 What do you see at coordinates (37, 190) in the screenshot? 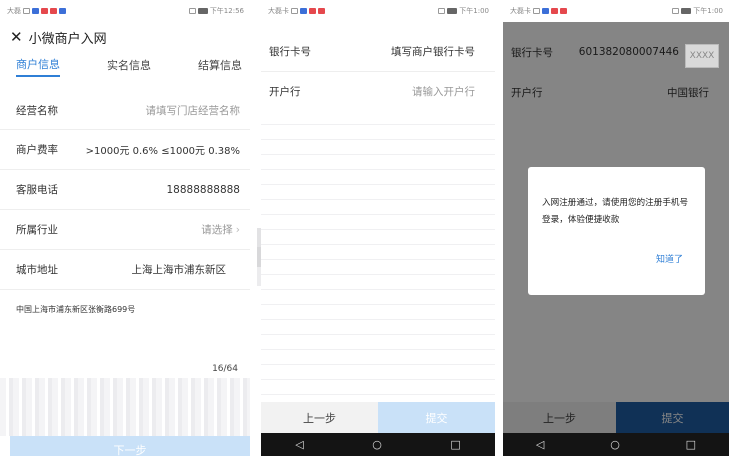
I see `field-label: 客服电话` at bounding box center [37, 190].